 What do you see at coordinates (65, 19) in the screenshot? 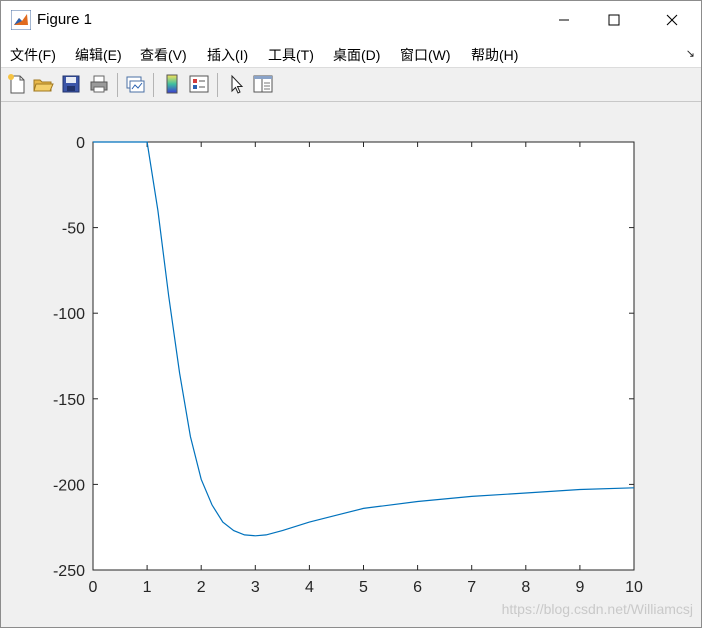
I see `window-title: Figure 1` at bounding box center [65, 19].